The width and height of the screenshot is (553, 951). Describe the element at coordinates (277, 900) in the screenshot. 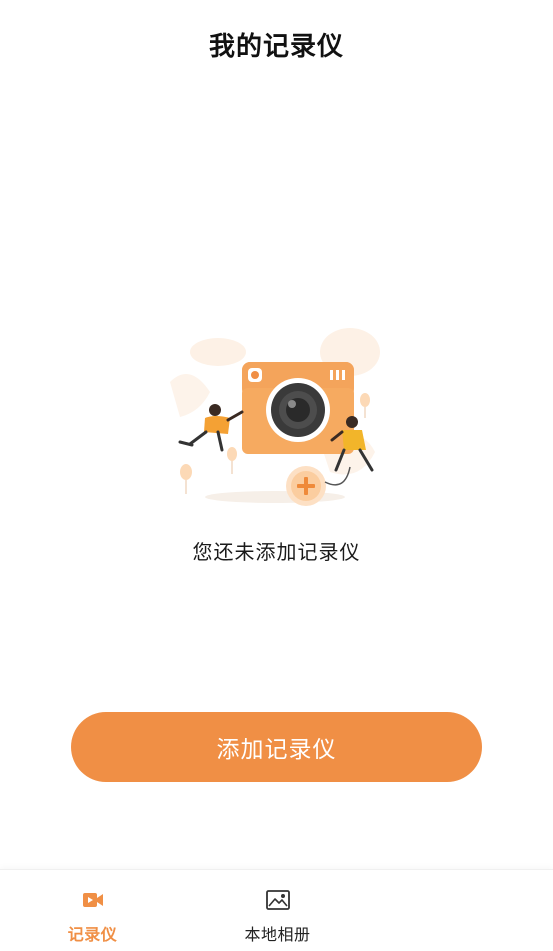

I see `image-icon` at that location.